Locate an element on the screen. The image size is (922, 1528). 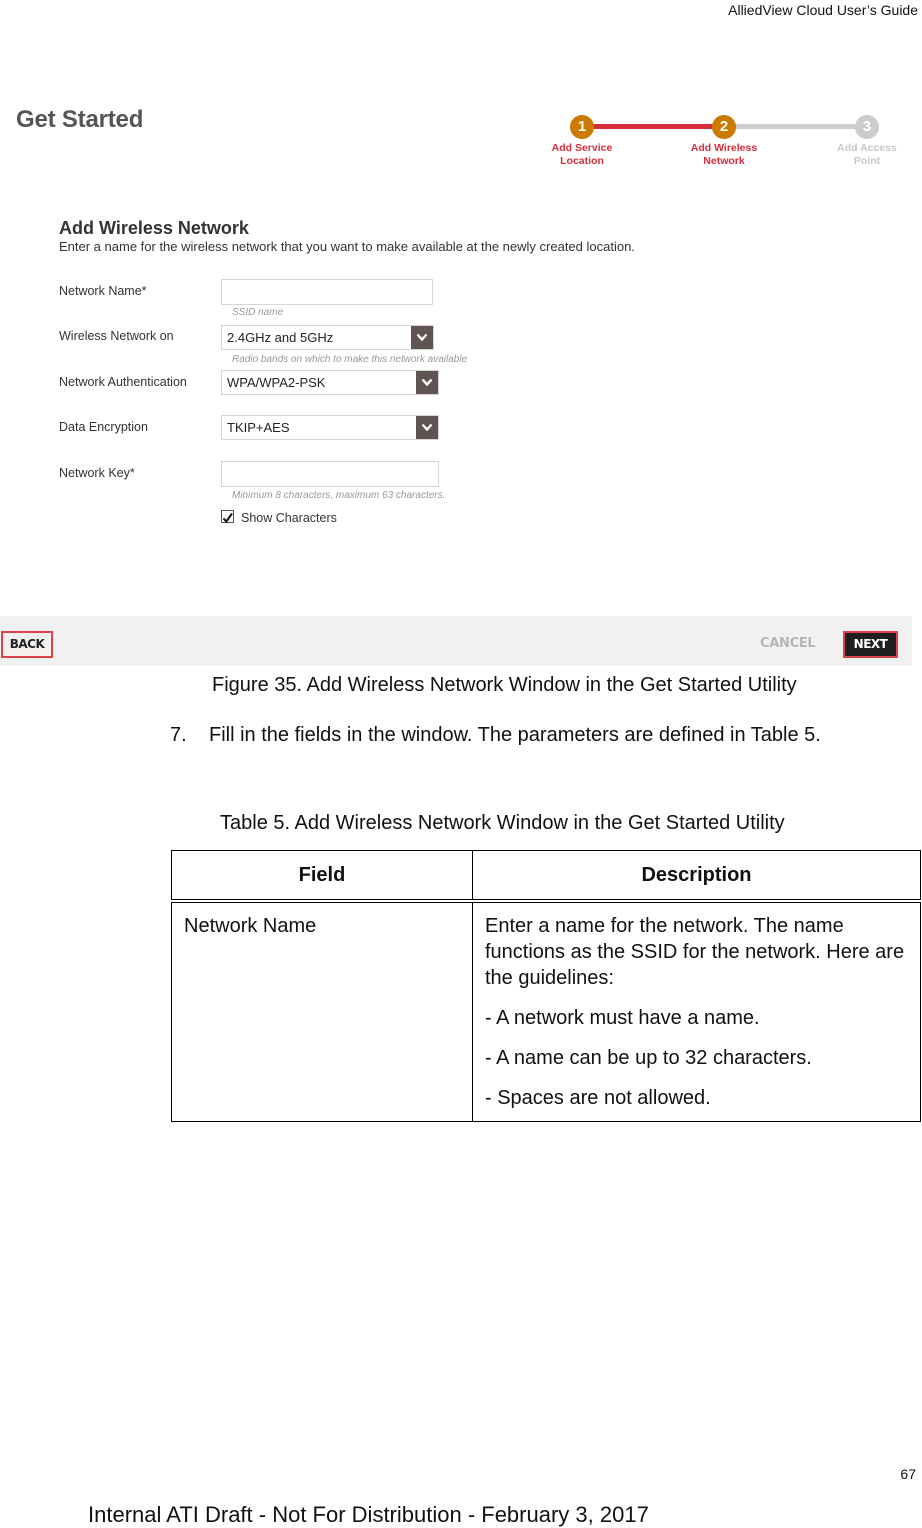
show-characters-label: Show Characters is located at coordinates (289, 518).